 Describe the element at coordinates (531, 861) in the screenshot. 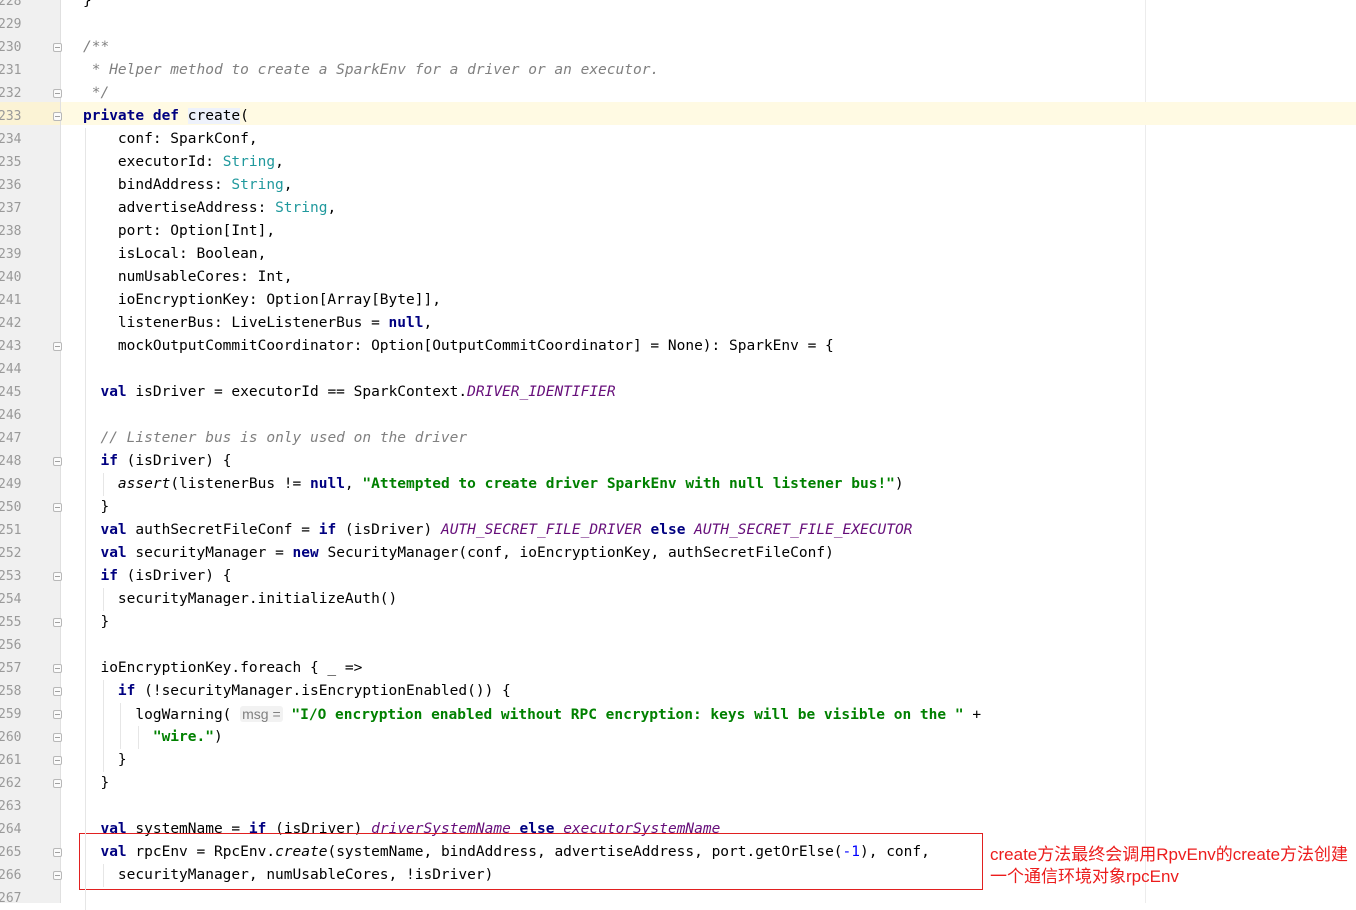

I see `annotation-highlight-box` at that location.